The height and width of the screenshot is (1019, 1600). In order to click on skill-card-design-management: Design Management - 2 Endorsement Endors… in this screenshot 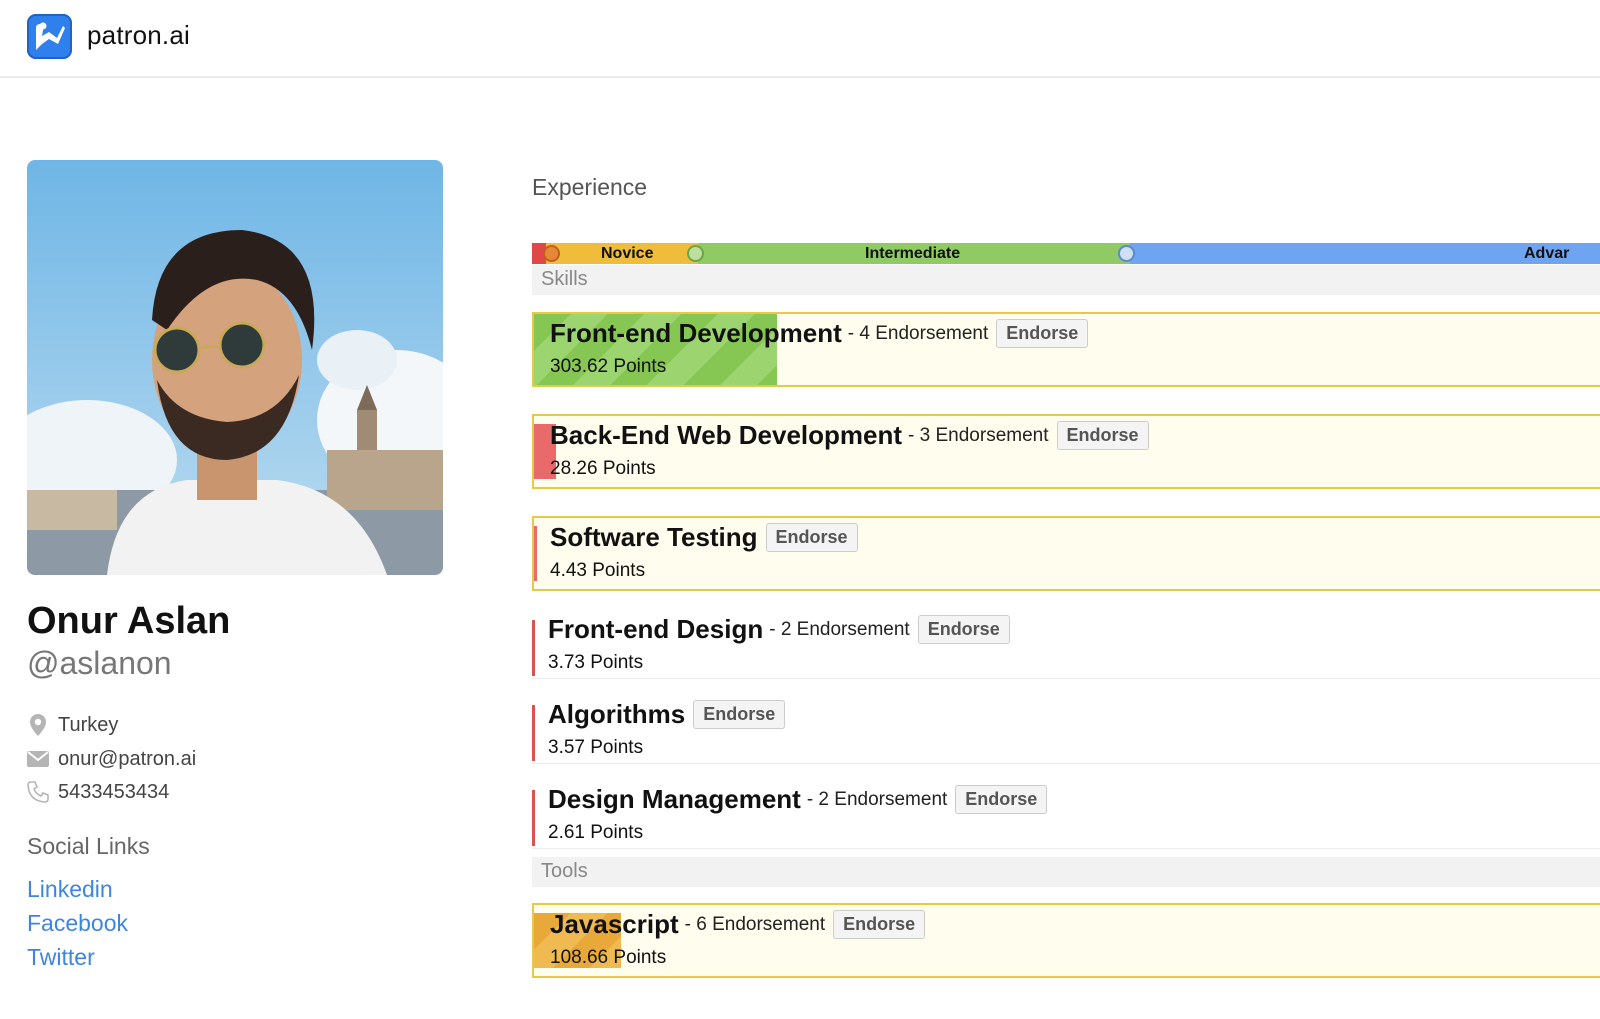, I will do `click(1066, 816)`.